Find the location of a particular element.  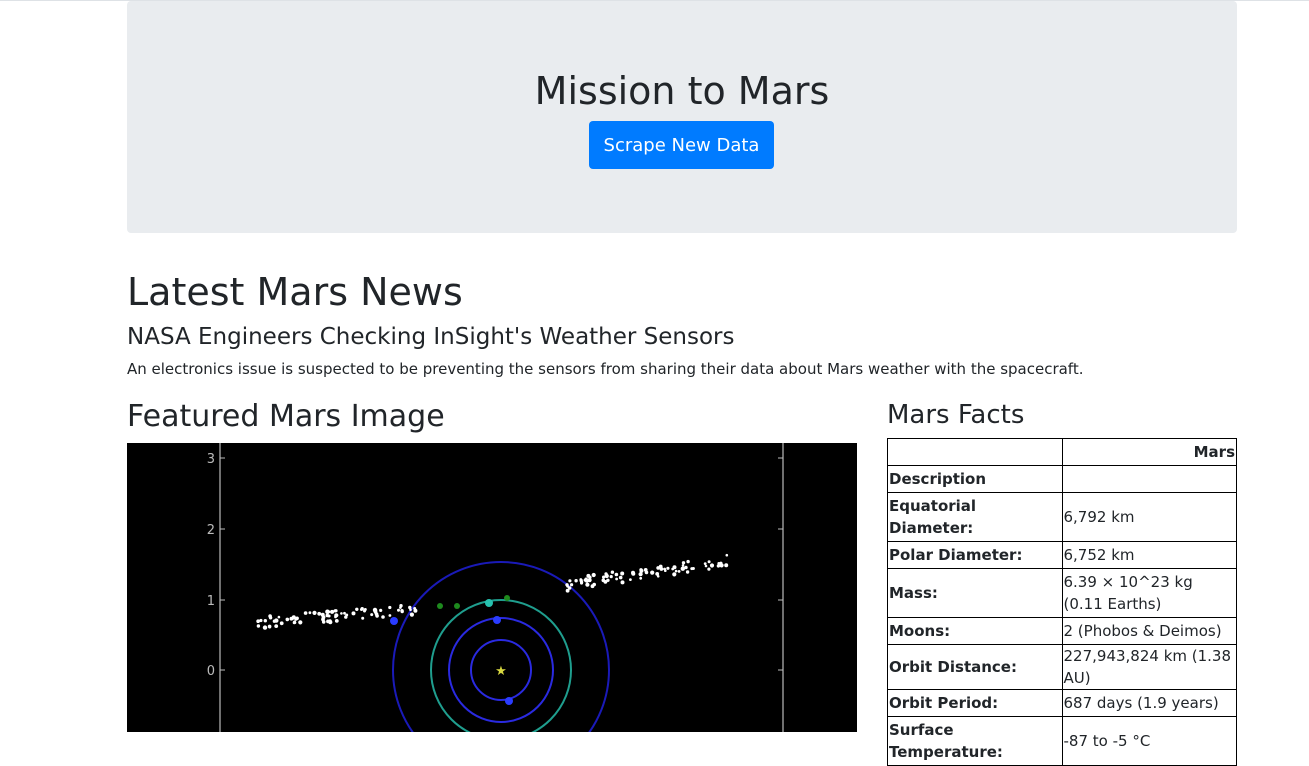

latest-news-heading: Latest Mars News is located at coordinates (295, 292).